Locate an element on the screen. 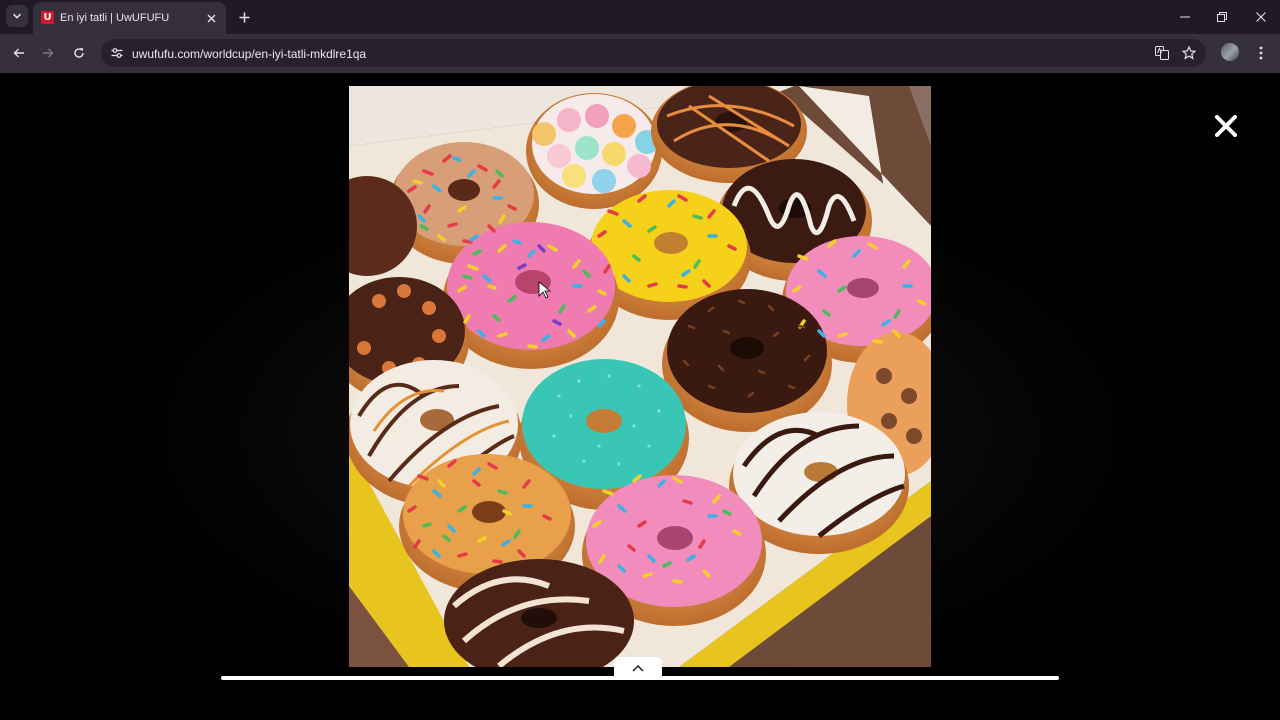 This screenshot has height=720, width=1280. active-tab: U En iyi tatli | UwUFUFU is located at coordinates (129, 18).